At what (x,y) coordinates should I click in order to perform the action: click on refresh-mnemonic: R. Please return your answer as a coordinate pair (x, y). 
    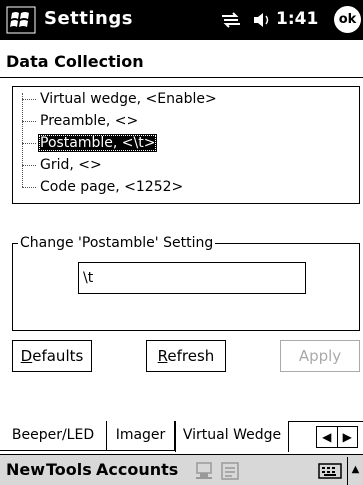
    Looking at the image, I should click on (162, 356).